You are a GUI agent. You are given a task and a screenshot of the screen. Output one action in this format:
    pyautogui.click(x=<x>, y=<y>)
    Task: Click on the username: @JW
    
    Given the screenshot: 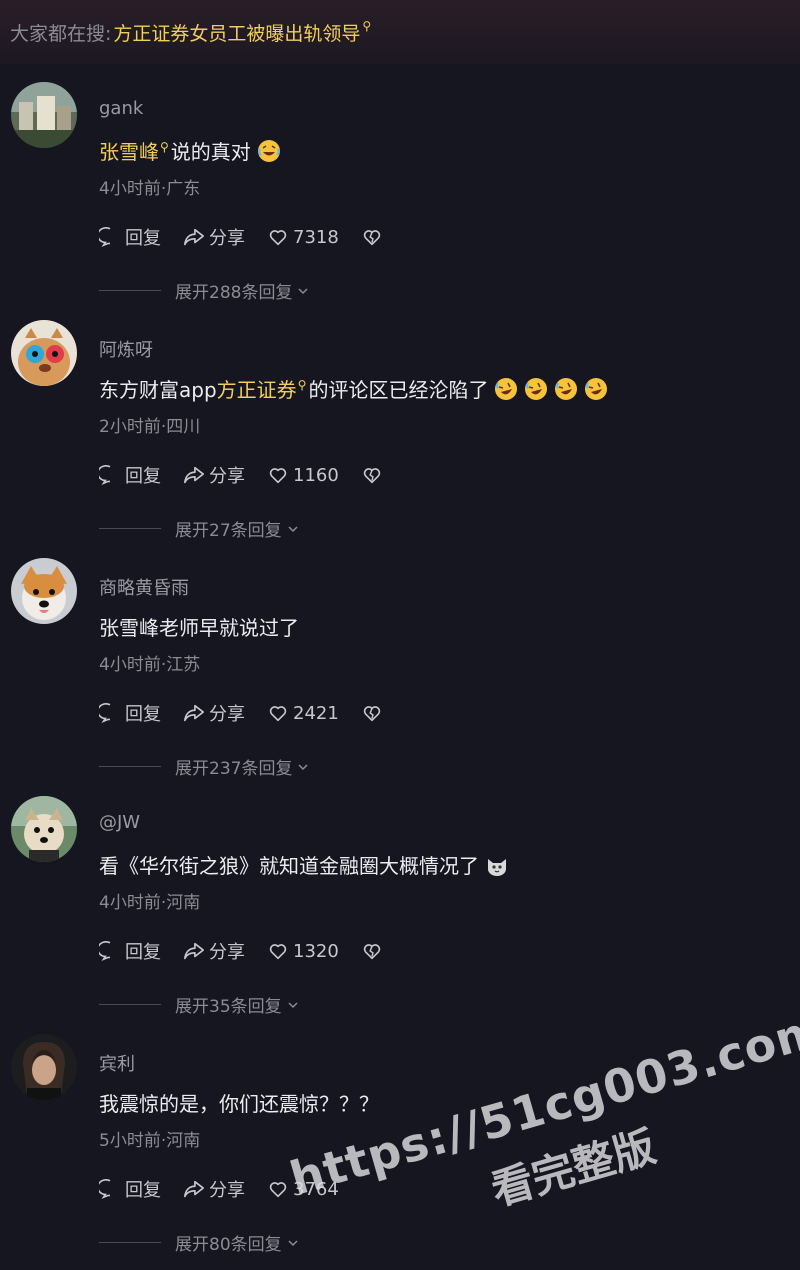 What is the action you would take?
    pyautogui.click(x=119, y=822)
    